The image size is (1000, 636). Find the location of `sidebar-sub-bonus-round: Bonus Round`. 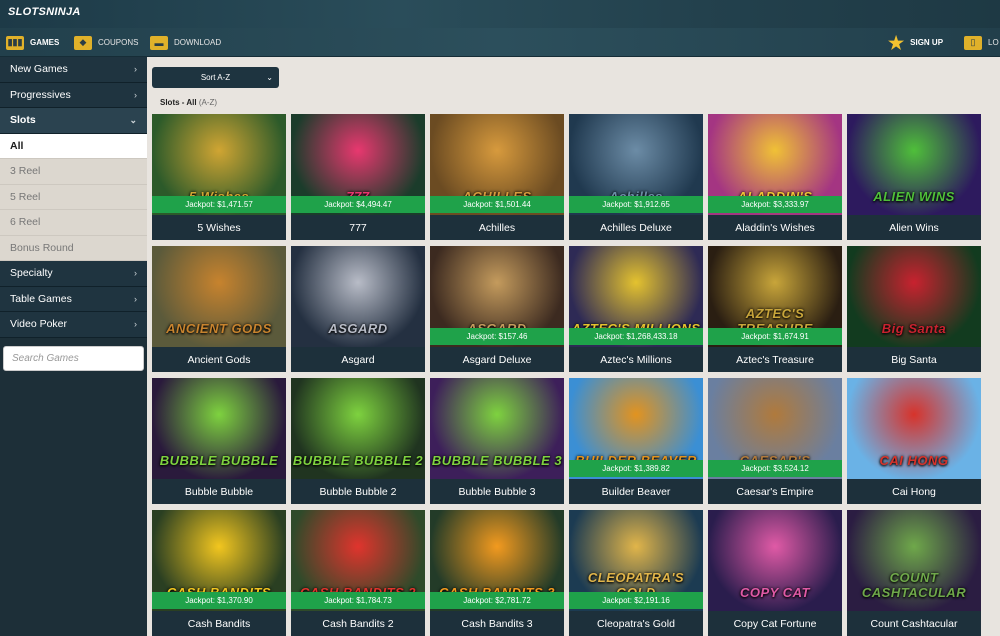

sidebar-sub-bonus-round: Bonus Round is located at coordinates (73, 248).